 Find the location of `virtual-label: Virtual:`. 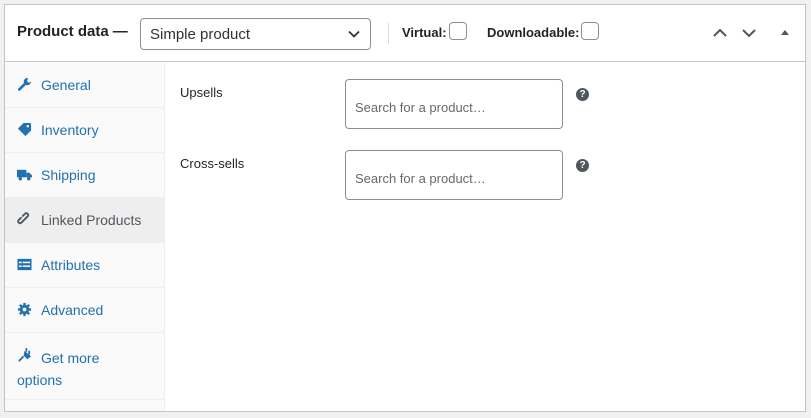

virtual-label: Virtual: is located at coordinates (424, 32).